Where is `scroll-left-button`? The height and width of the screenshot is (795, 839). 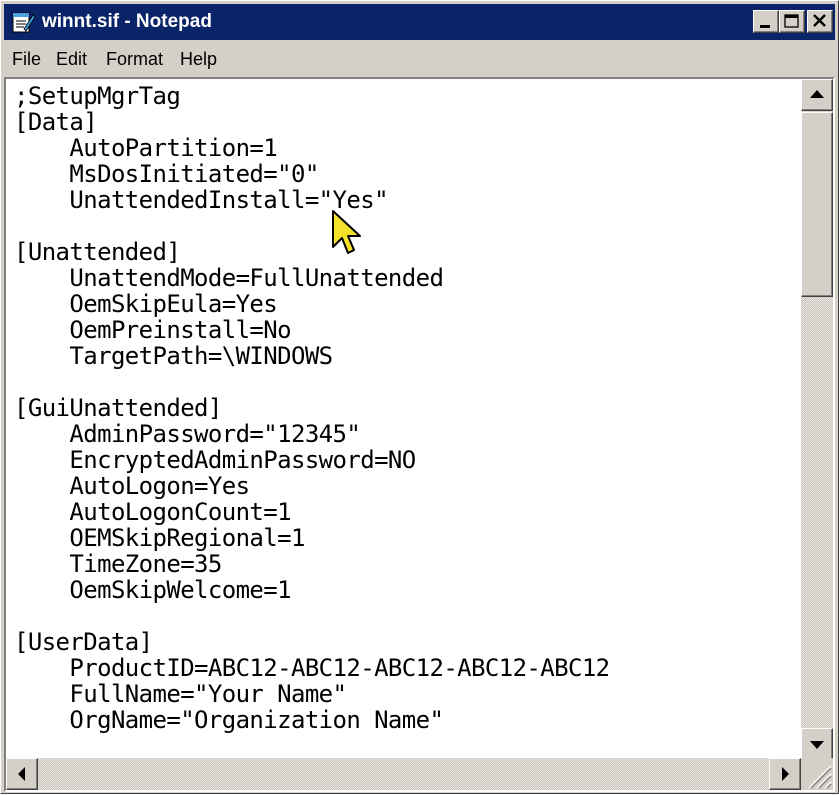 scroll-left-button is located at coordinates (22, 774).